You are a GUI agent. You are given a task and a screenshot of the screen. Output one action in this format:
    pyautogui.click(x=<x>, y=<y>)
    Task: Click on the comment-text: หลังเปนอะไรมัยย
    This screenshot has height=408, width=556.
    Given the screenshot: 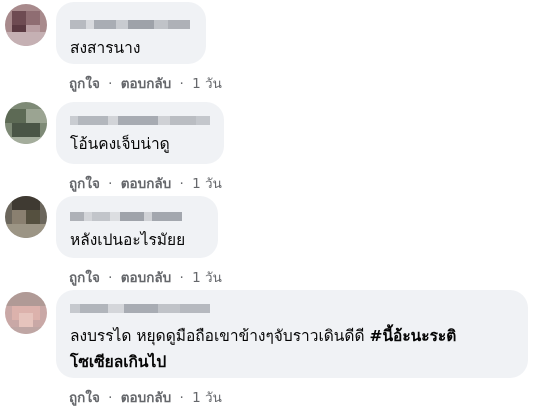 What is the action you would take?
    pyautogui.click(x=127, y=240)
    